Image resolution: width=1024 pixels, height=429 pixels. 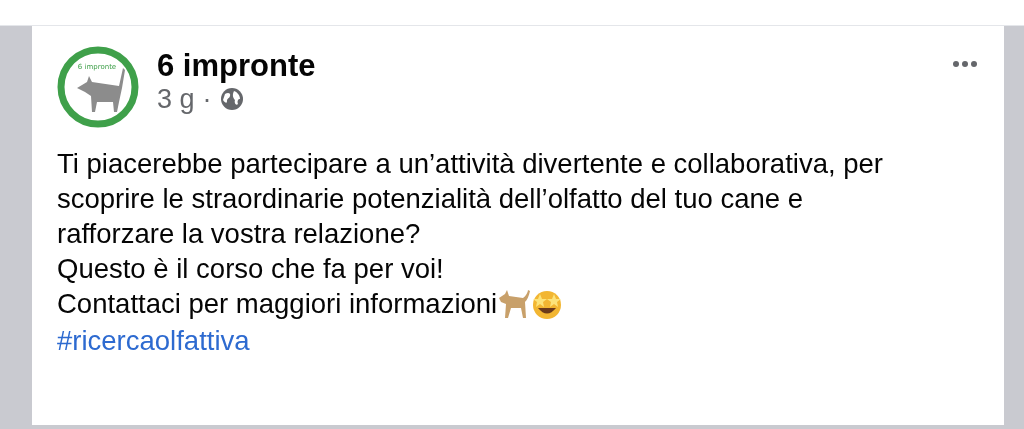 I want to click on post-time: 3 g, so click(x=176, y=99).